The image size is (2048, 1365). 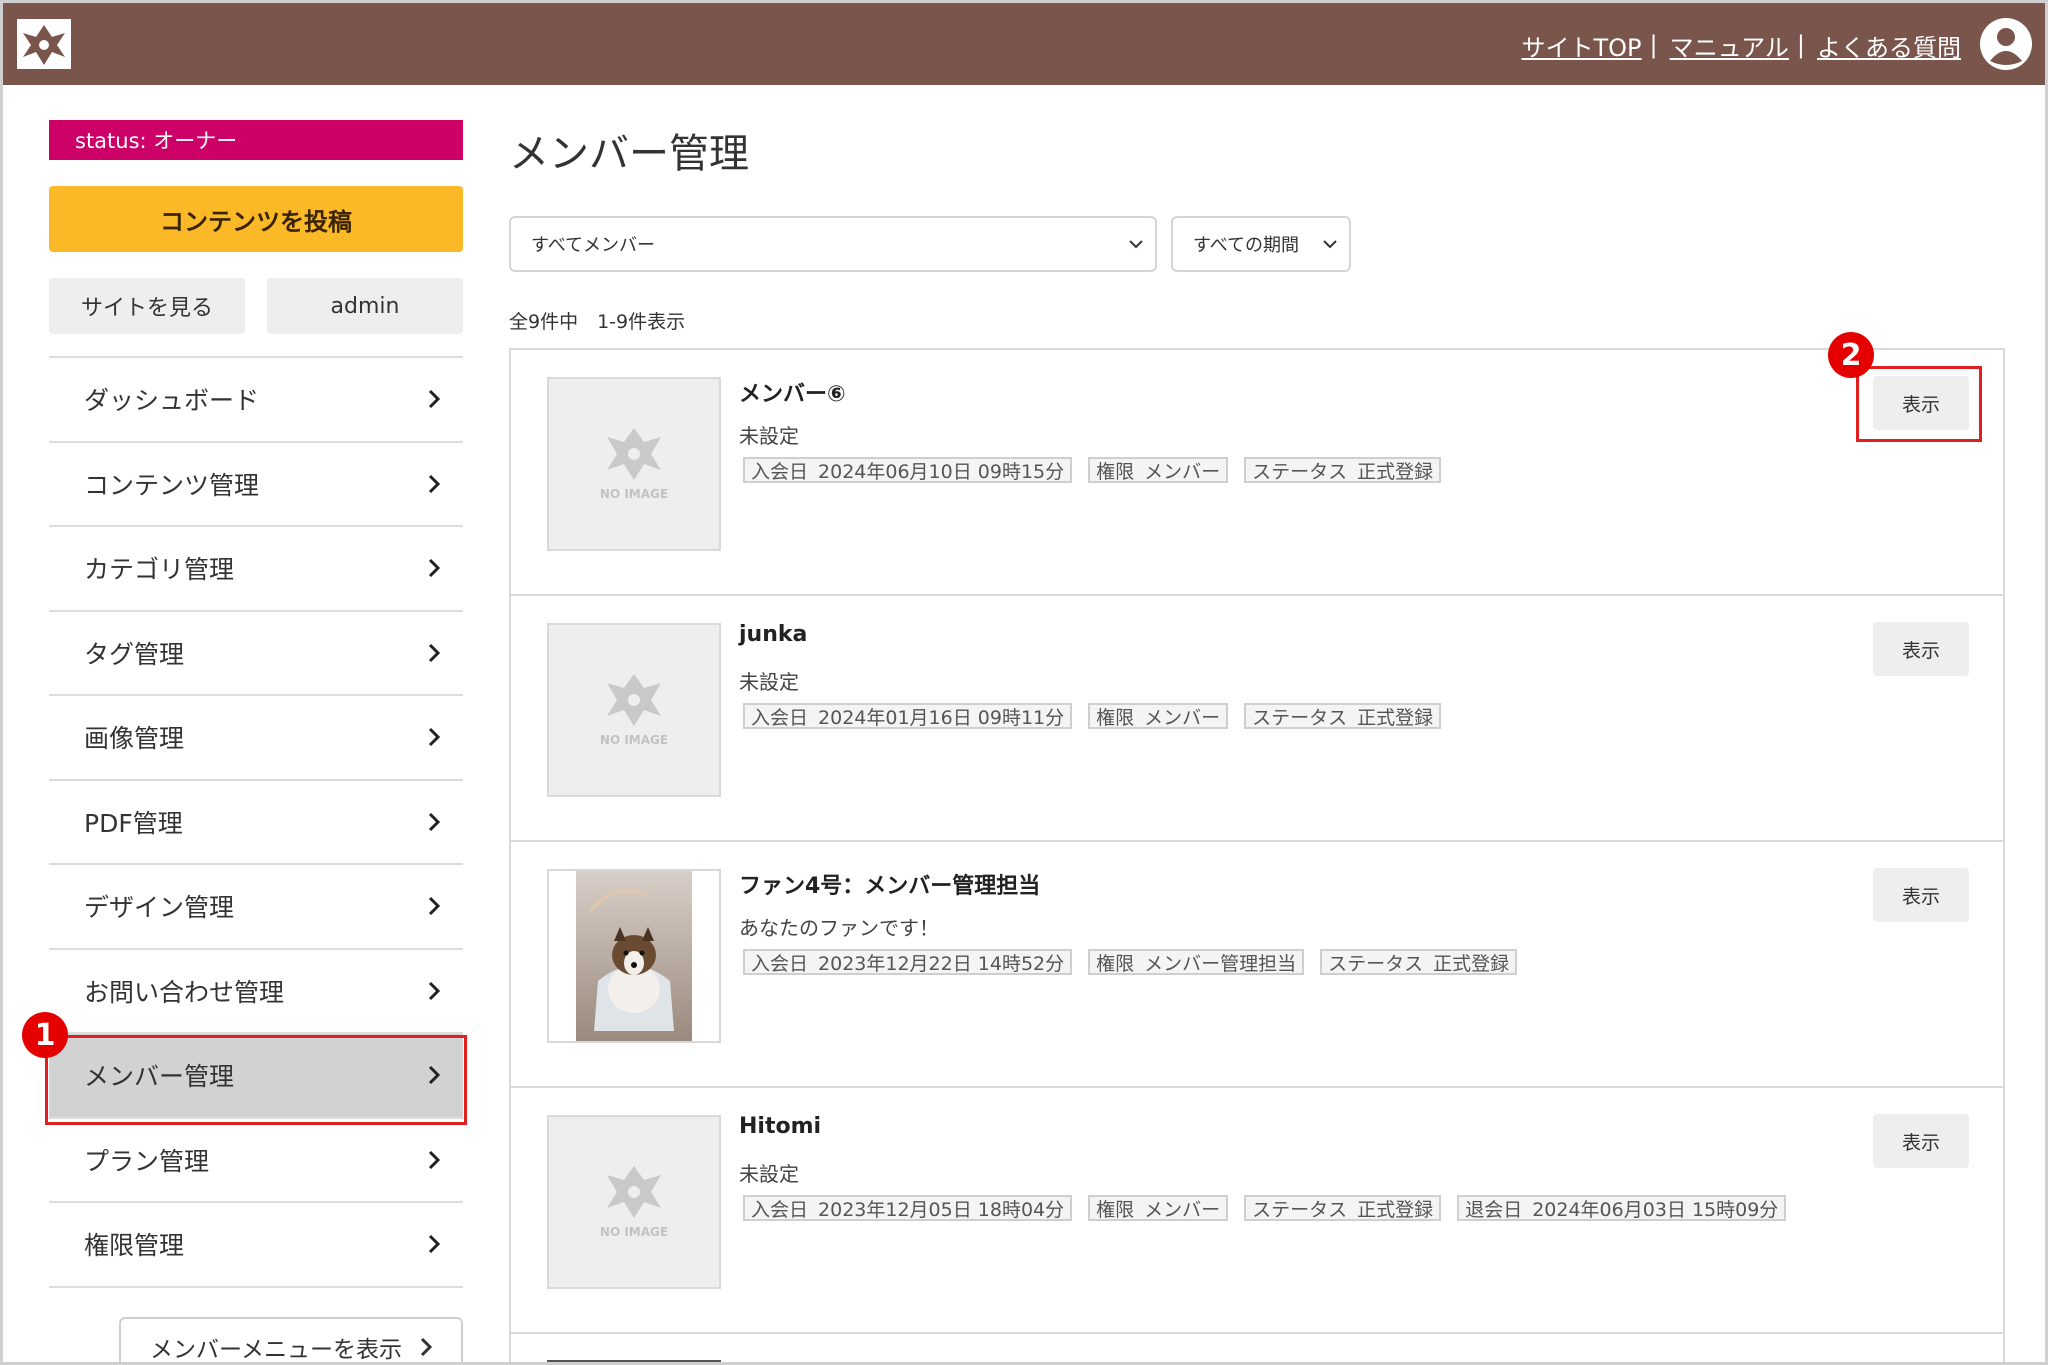 What do you see at coordinates (1622, 1208) in the screenshot?
I see `info-tag: 退会日 2024年06月03日 15時09分` at bounding box center [1622, 1208].